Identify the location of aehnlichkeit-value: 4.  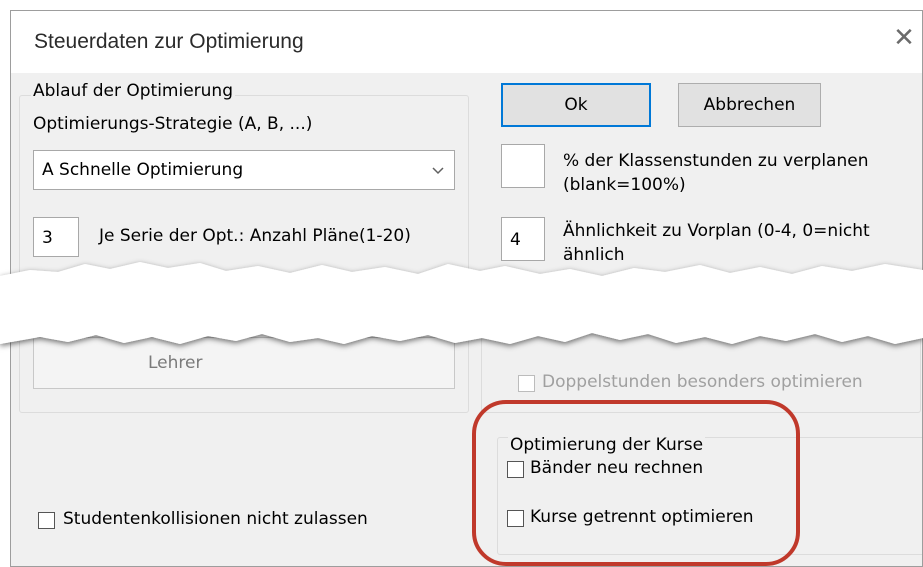
(515, 240).